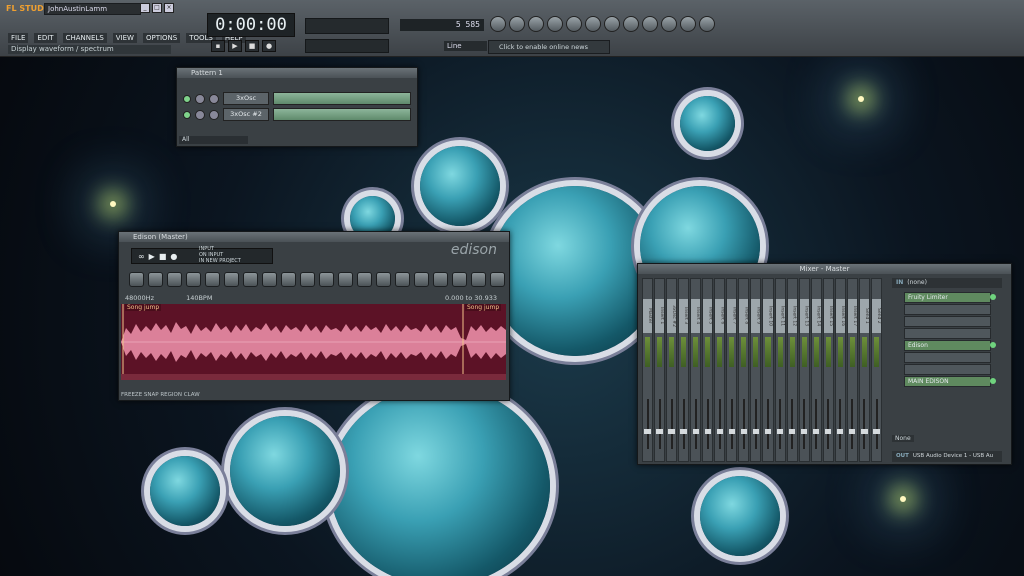 The image size is (1024, 576). What do you see at coordinates (947, 456) in the screenshot?
I see `mixer-output: OUT USB Audio Device 1 - USB Au` at bounding box center [947, 456].